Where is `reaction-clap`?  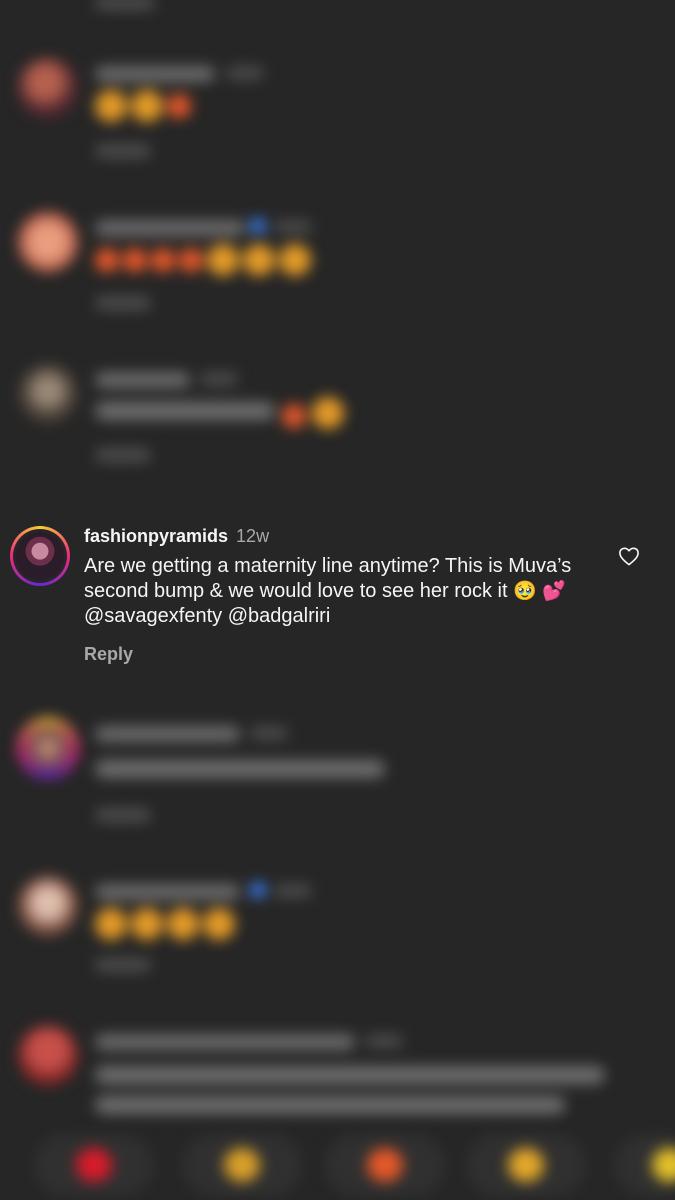 reaction-clap is located at coordinates (526, 1165).